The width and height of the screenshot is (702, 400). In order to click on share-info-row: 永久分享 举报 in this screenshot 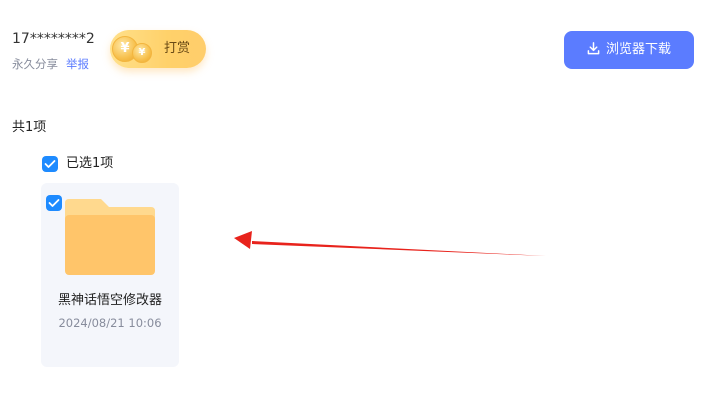, I will do `click(50, 64)`.